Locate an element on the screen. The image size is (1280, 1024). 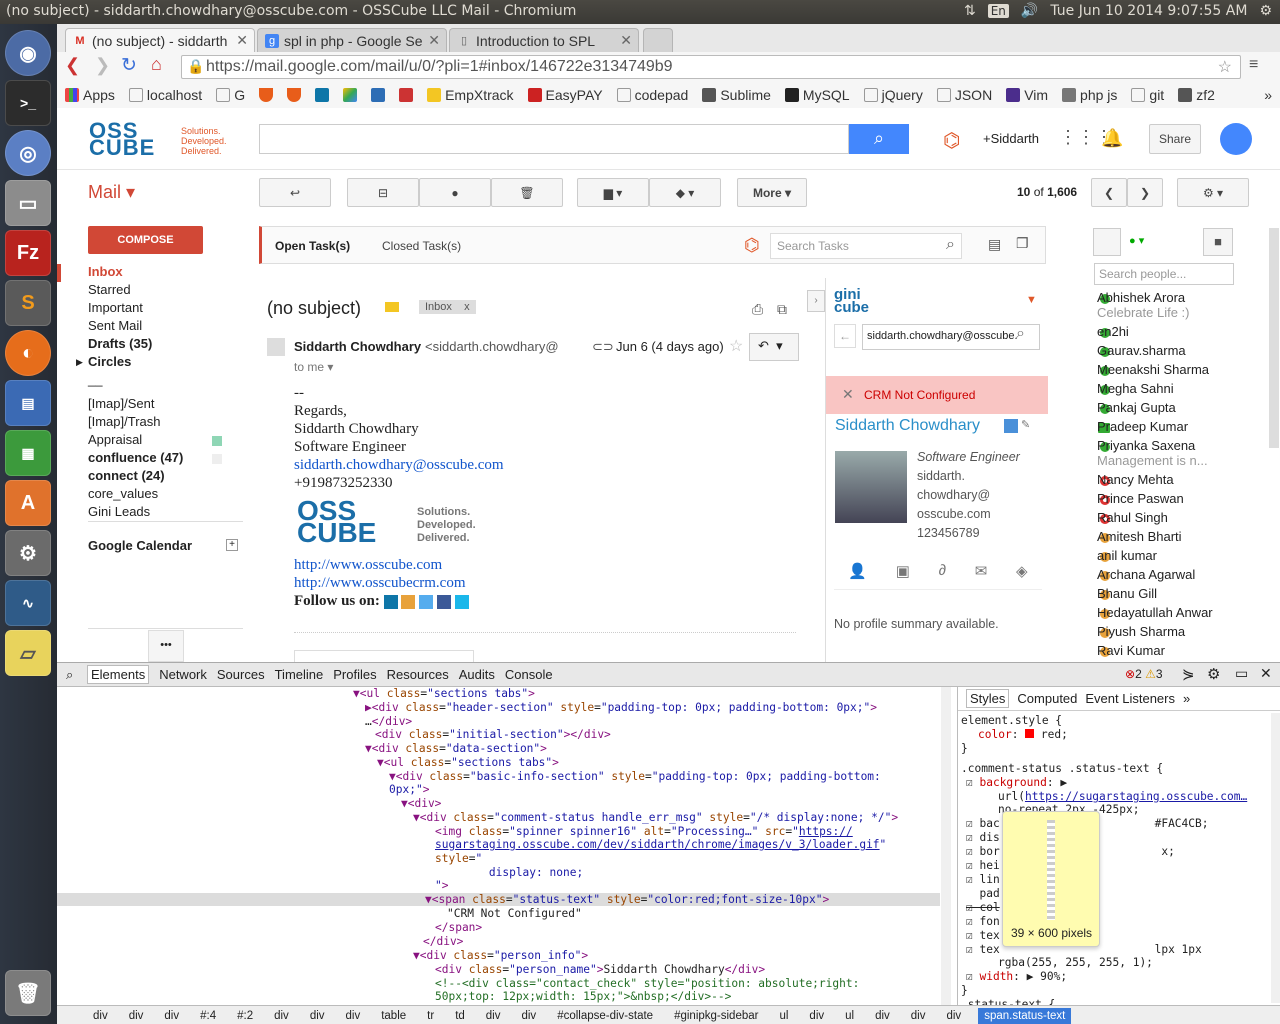
nav-item: __ is located at coordinates (95, 379).